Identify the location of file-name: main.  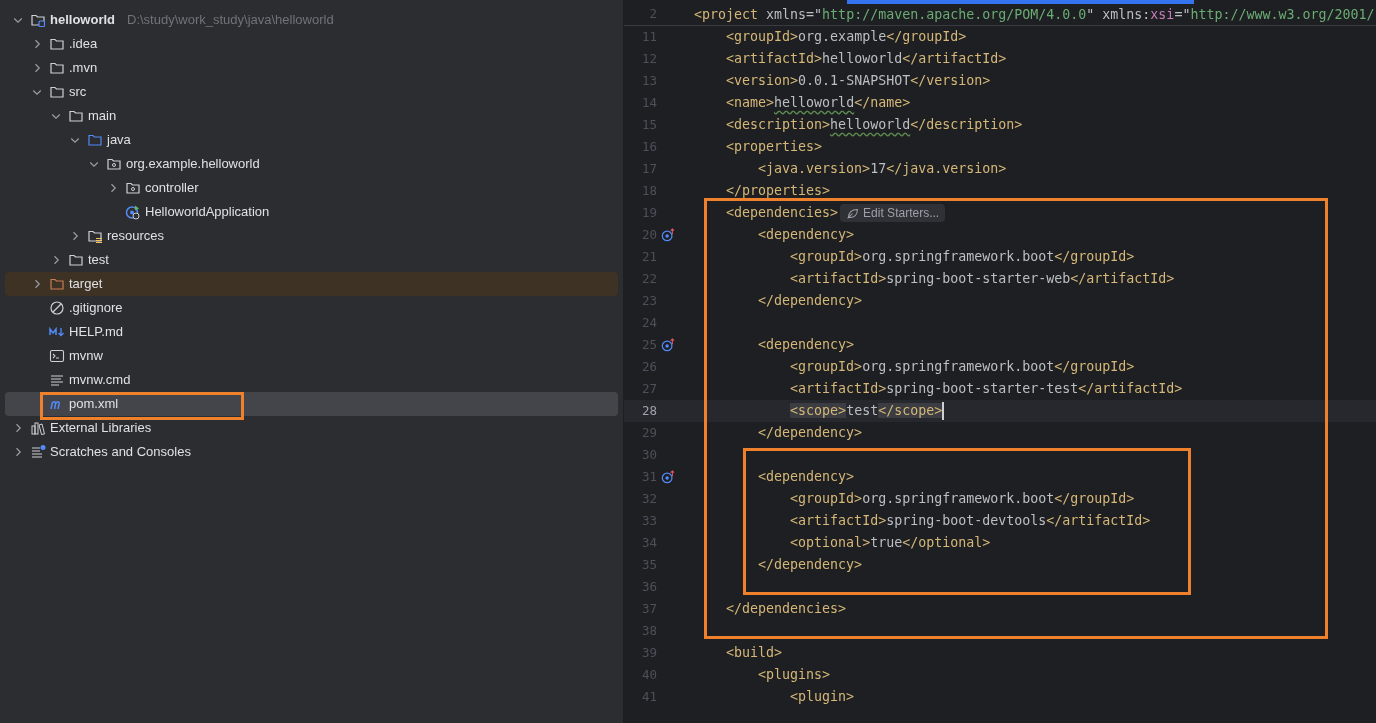
(102, 116).